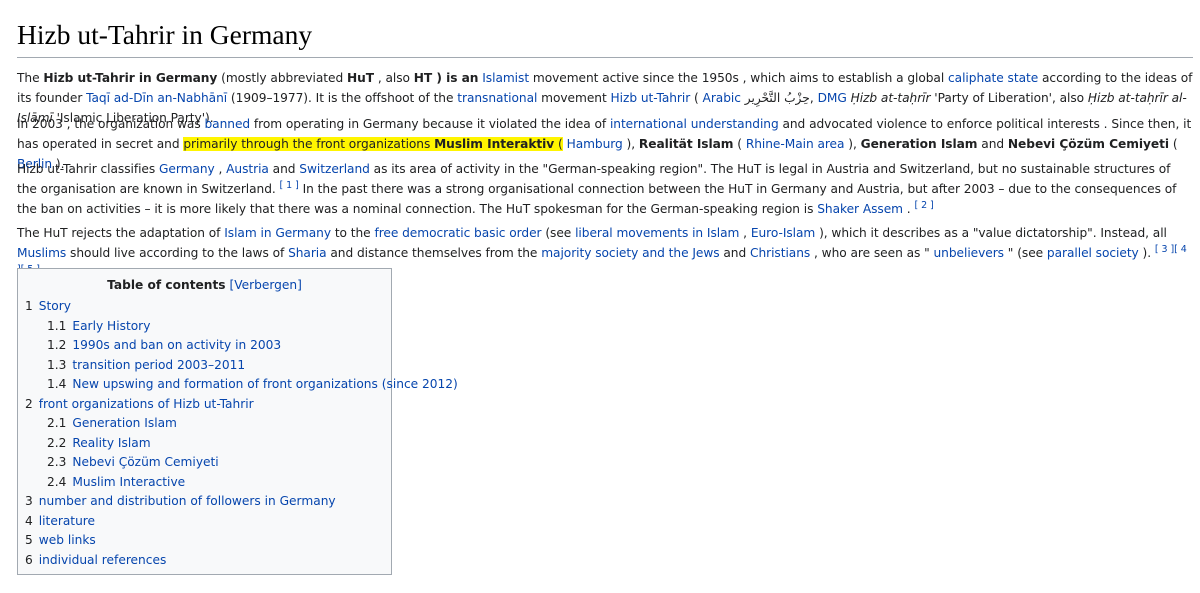  What do you see at coordinates (133, 462) in the screenshot?
I see `toc-link: 2.3 Nebevi Çözüm Cemiyeti` at bounding box center [133, 462].